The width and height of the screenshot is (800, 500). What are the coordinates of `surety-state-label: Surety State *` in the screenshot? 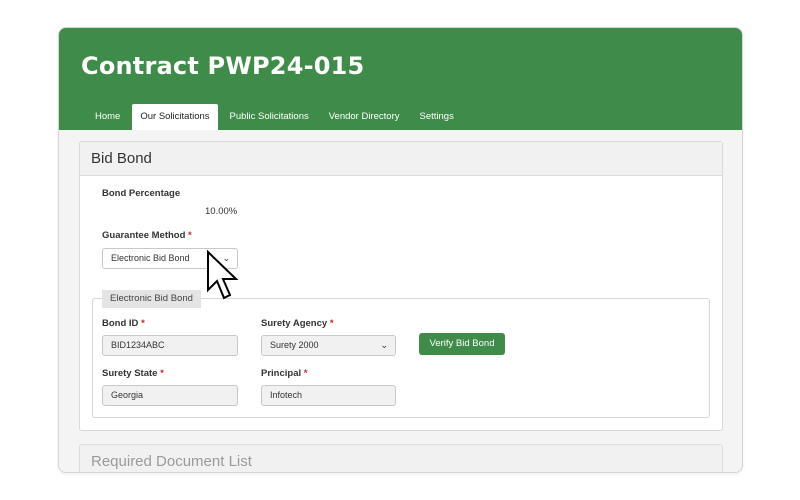 It's located at (133, 373).